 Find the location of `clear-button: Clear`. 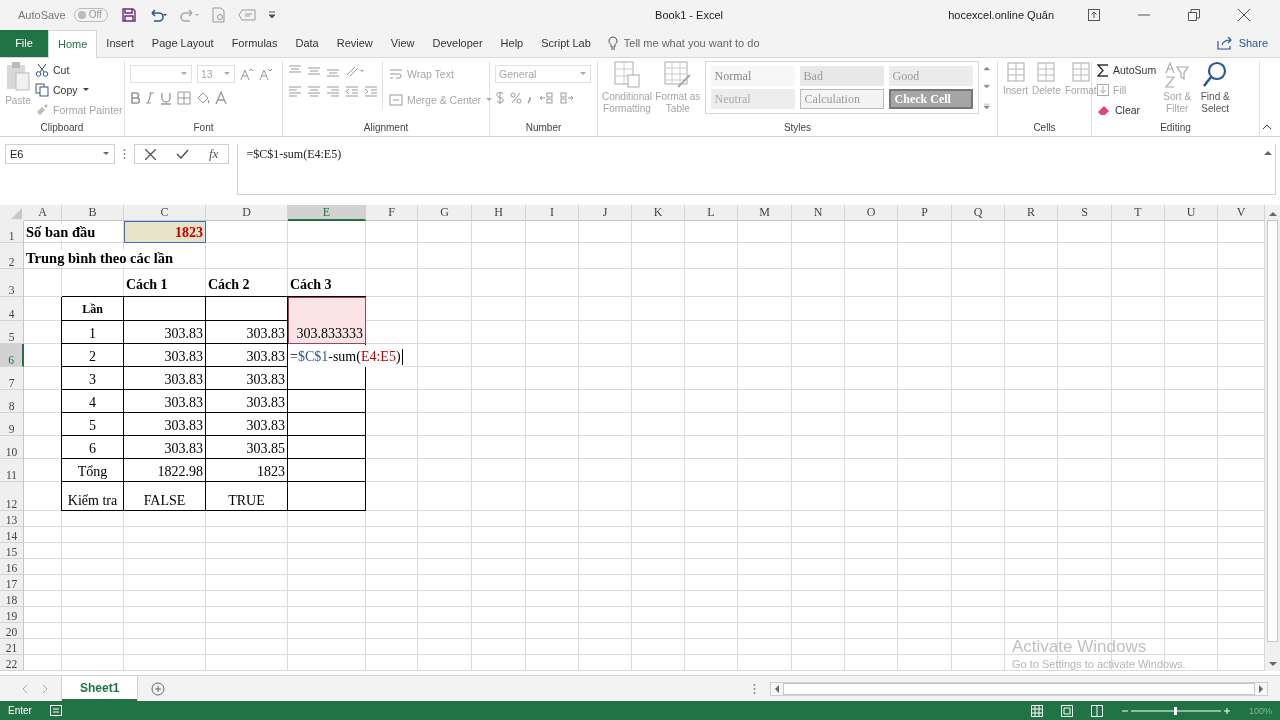

clear-button: Clear is located at coordinates (1127, 110).